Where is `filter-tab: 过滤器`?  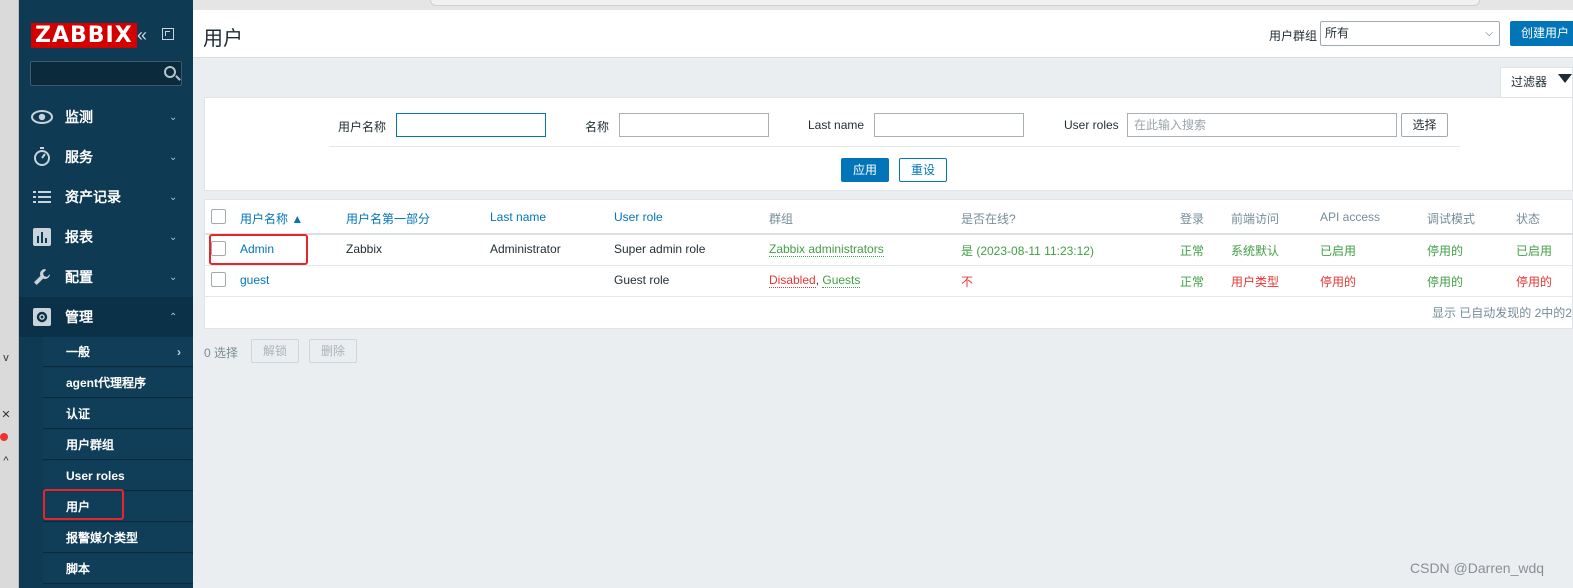 filter-tab: 过滤器 is located at coordinates (1536, 82).